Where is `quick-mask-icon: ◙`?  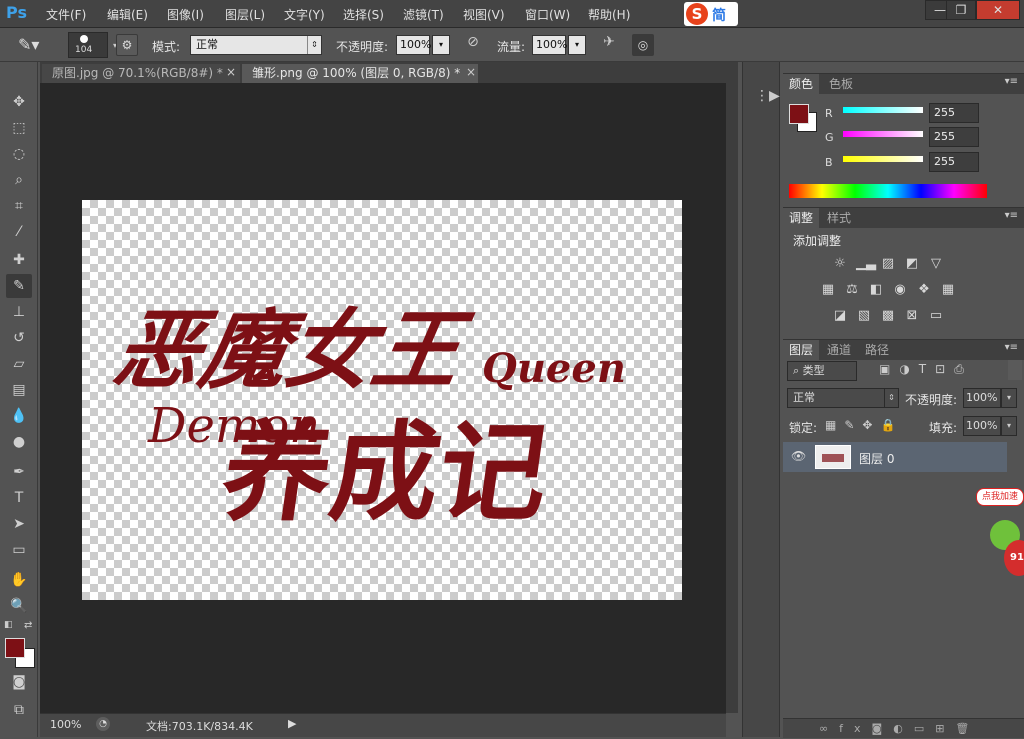 quick-mask-icon: ◙ is located at coordinates (19, 682).